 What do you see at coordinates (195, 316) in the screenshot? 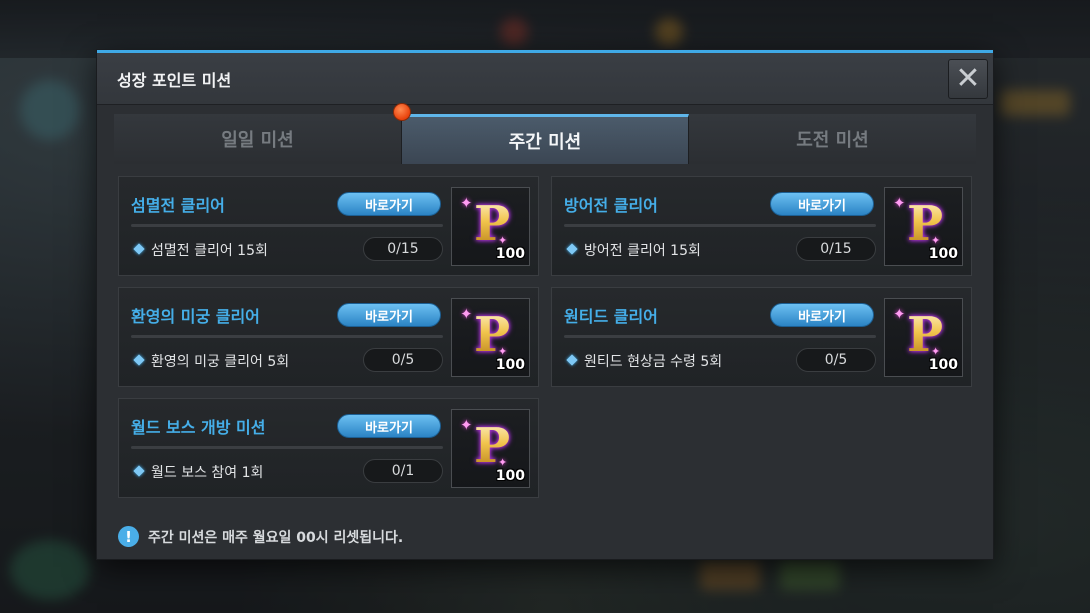
I see `mission-title: 환영의 미궁 클리어` at bounding box center [195, 316].